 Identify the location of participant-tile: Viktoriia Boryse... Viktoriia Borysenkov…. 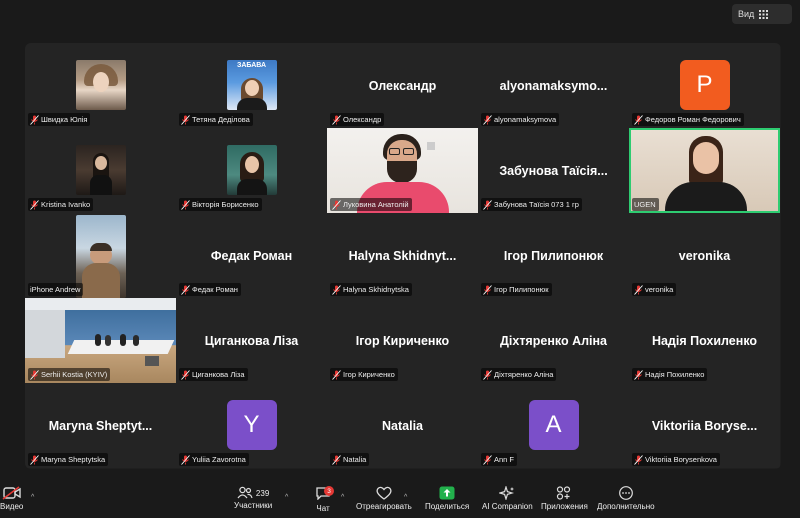
(704, 425).